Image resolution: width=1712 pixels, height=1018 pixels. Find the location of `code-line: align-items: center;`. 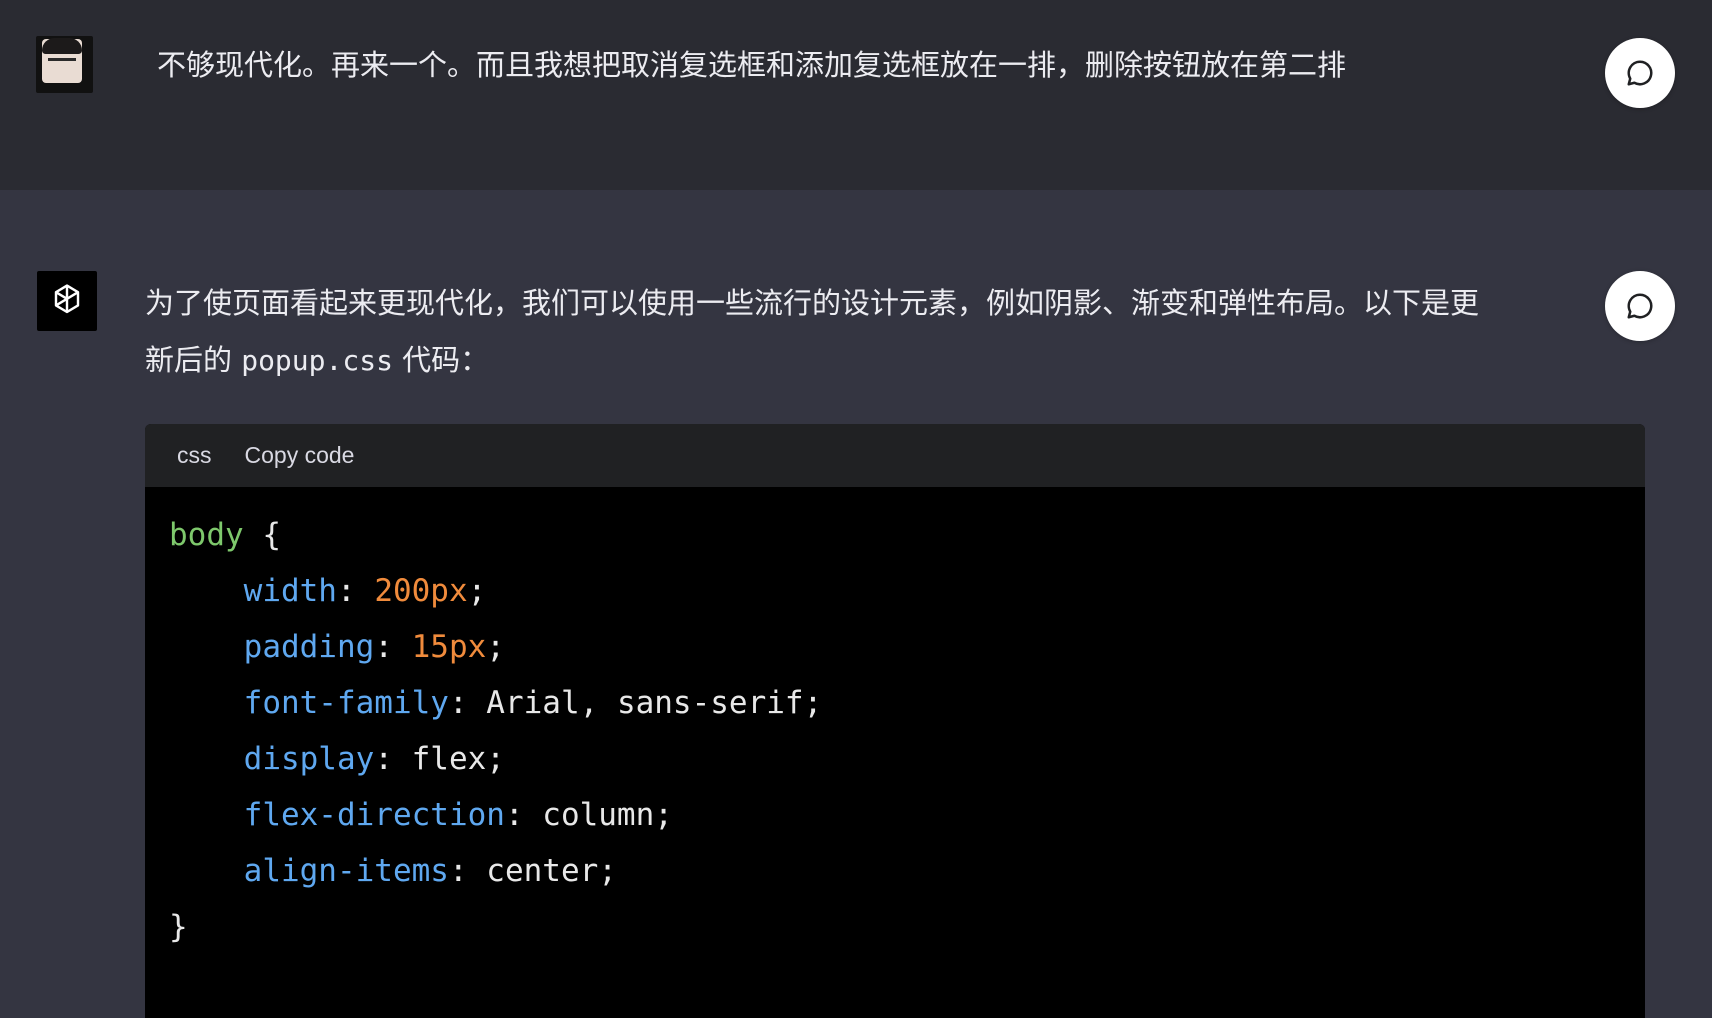

code-line: align-items: center; is located at coordinates (430, 871).